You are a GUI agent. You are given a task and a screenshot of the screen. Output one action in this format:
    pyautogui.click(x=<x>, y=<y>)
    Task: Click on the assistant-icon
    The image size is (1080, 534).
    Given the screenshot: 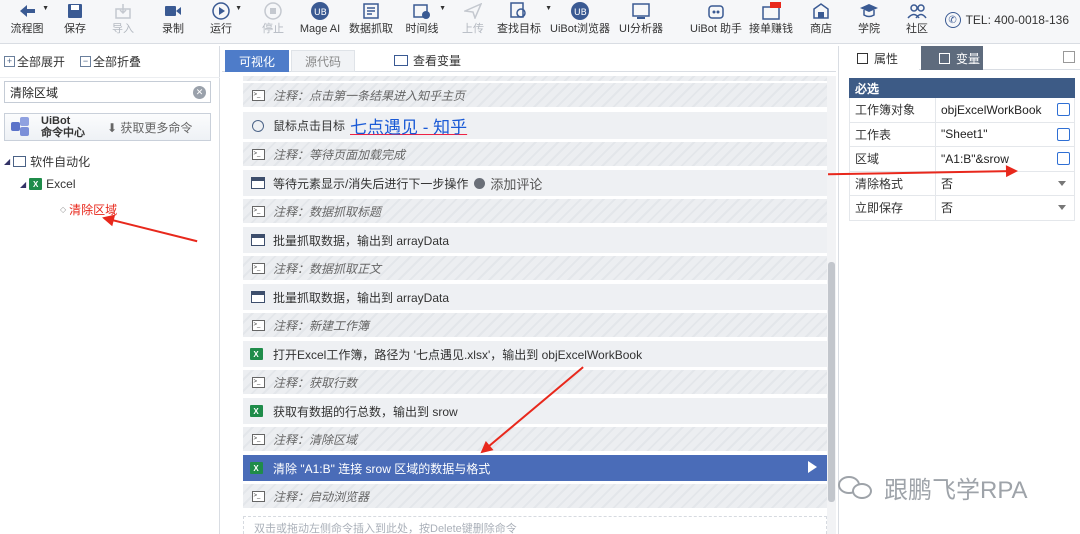 What is the action you would take?
    pyautogui.click(x=716, y=11)
    